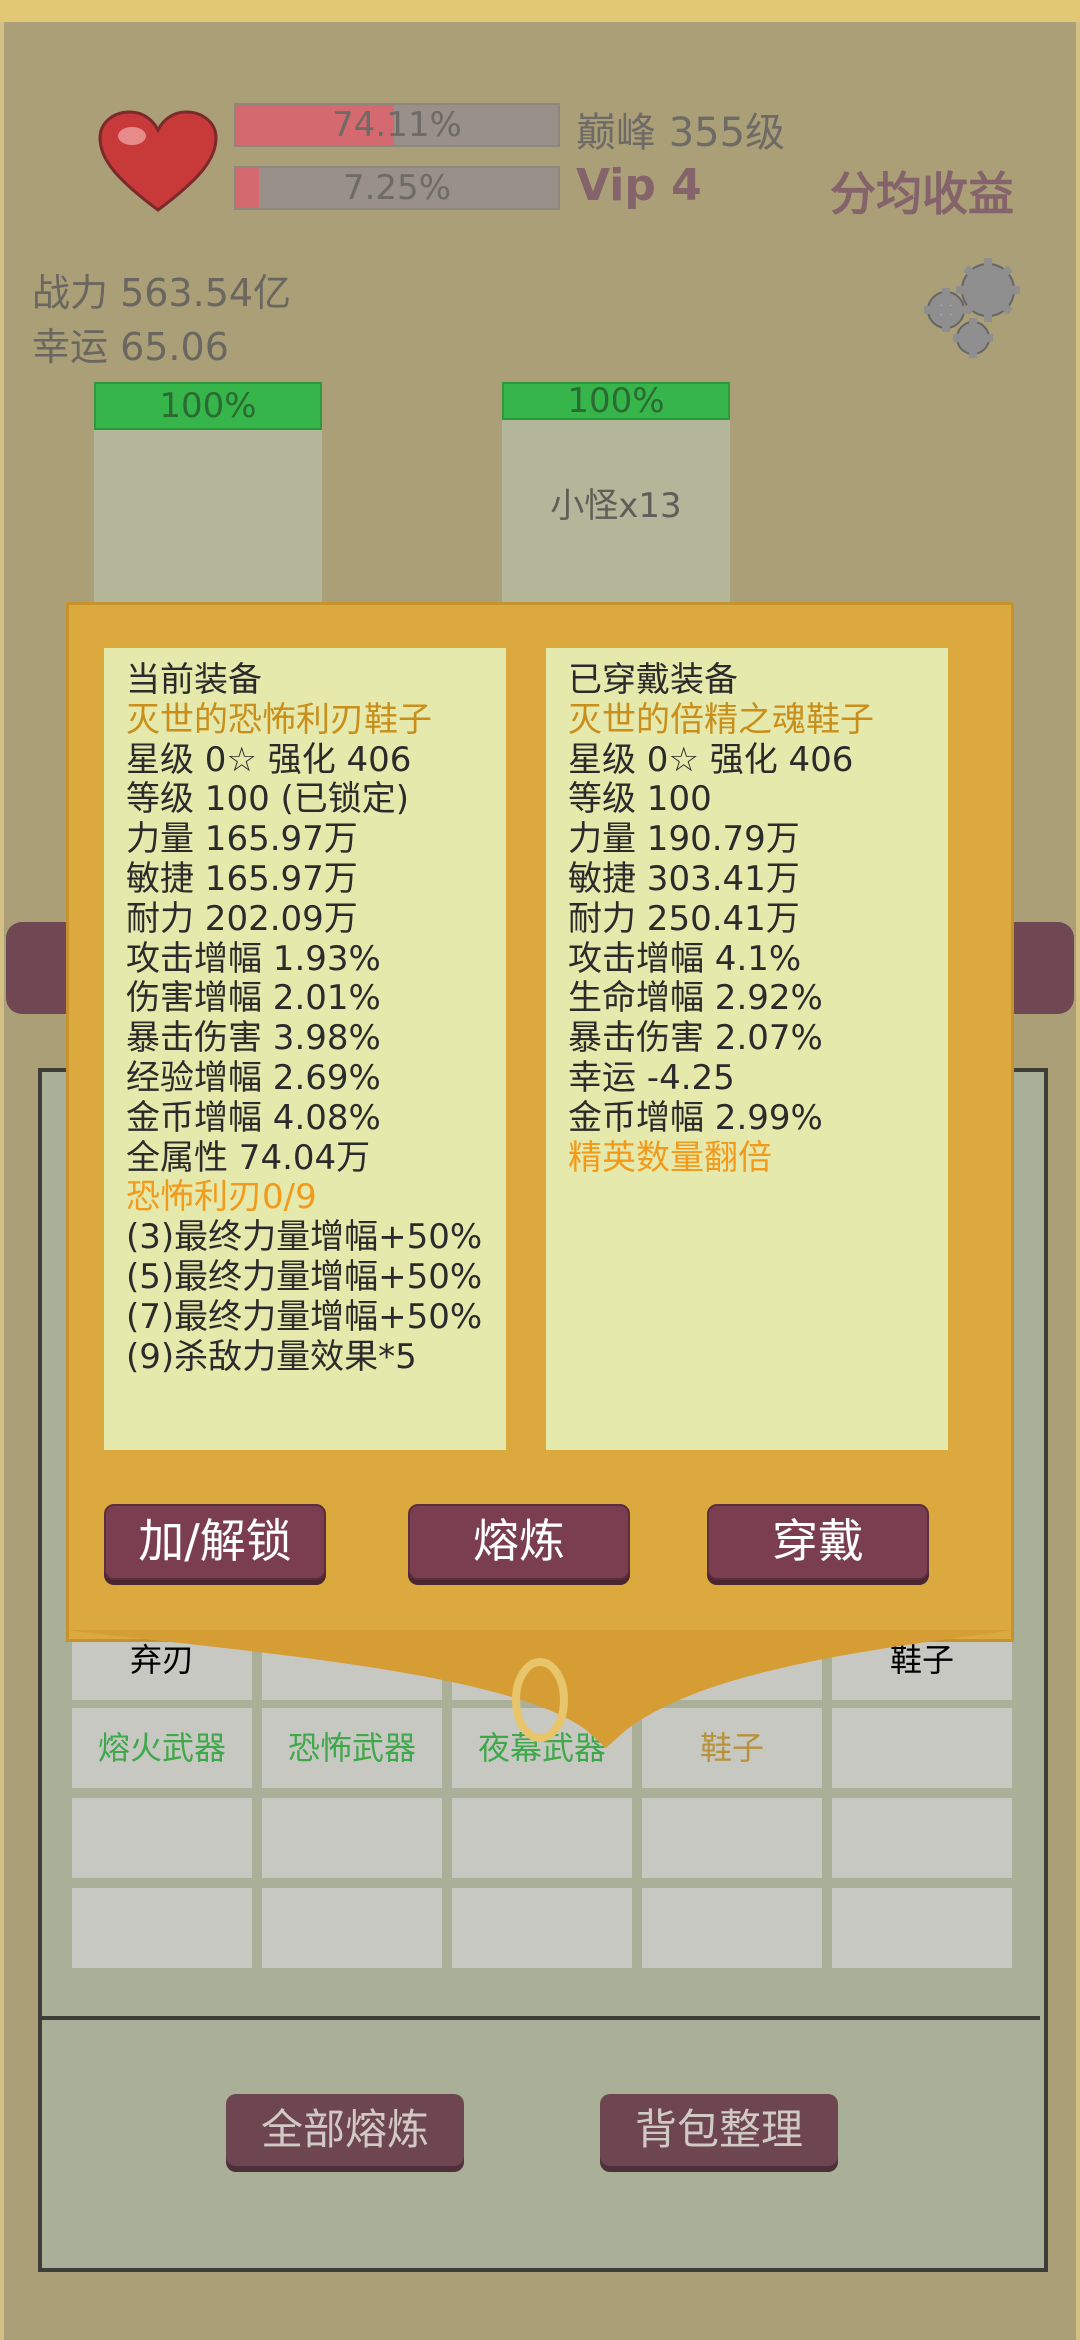 The image size is (1080, 2340). I want to click on inventory-actions-area, so click(543, 2146).